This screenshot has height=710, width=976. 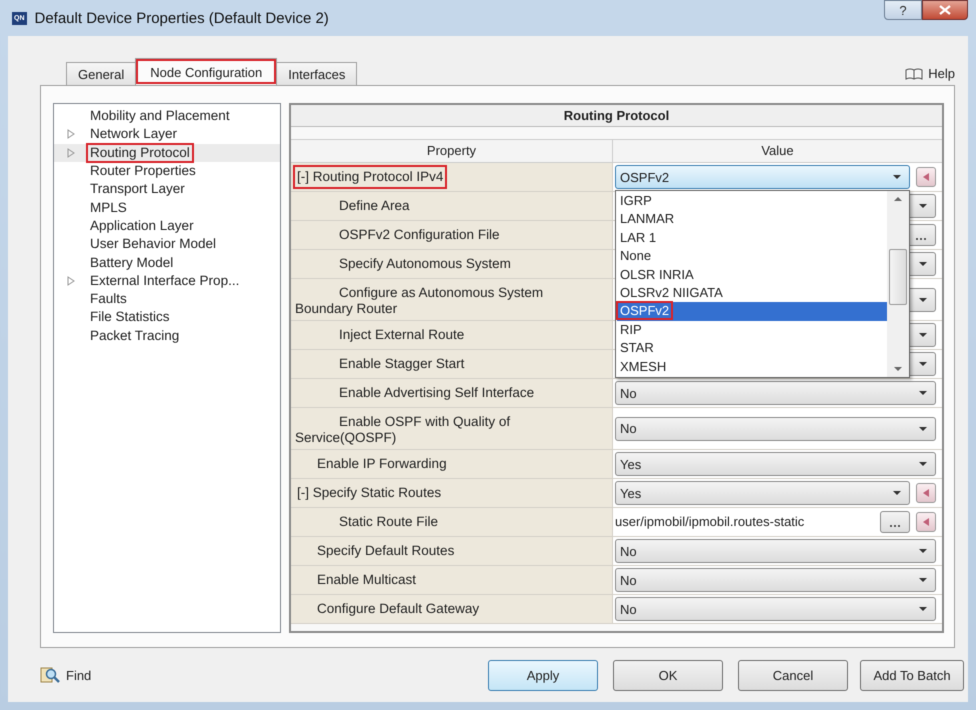 What do you see at coordinates (140, 152) in the screenshot?
I see `tree-item: Routing Protocol` at bounding box center [140, 152].